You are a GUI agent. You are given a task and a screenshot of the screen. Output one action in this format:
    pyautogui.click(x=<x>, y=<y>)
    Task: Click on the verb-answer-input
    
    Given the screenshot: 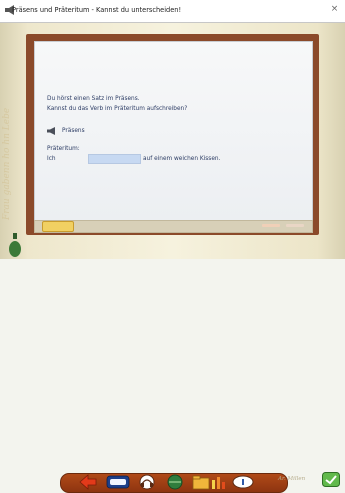 What is the action you would take?
    pyautogui.click(x=114, y=159)
    